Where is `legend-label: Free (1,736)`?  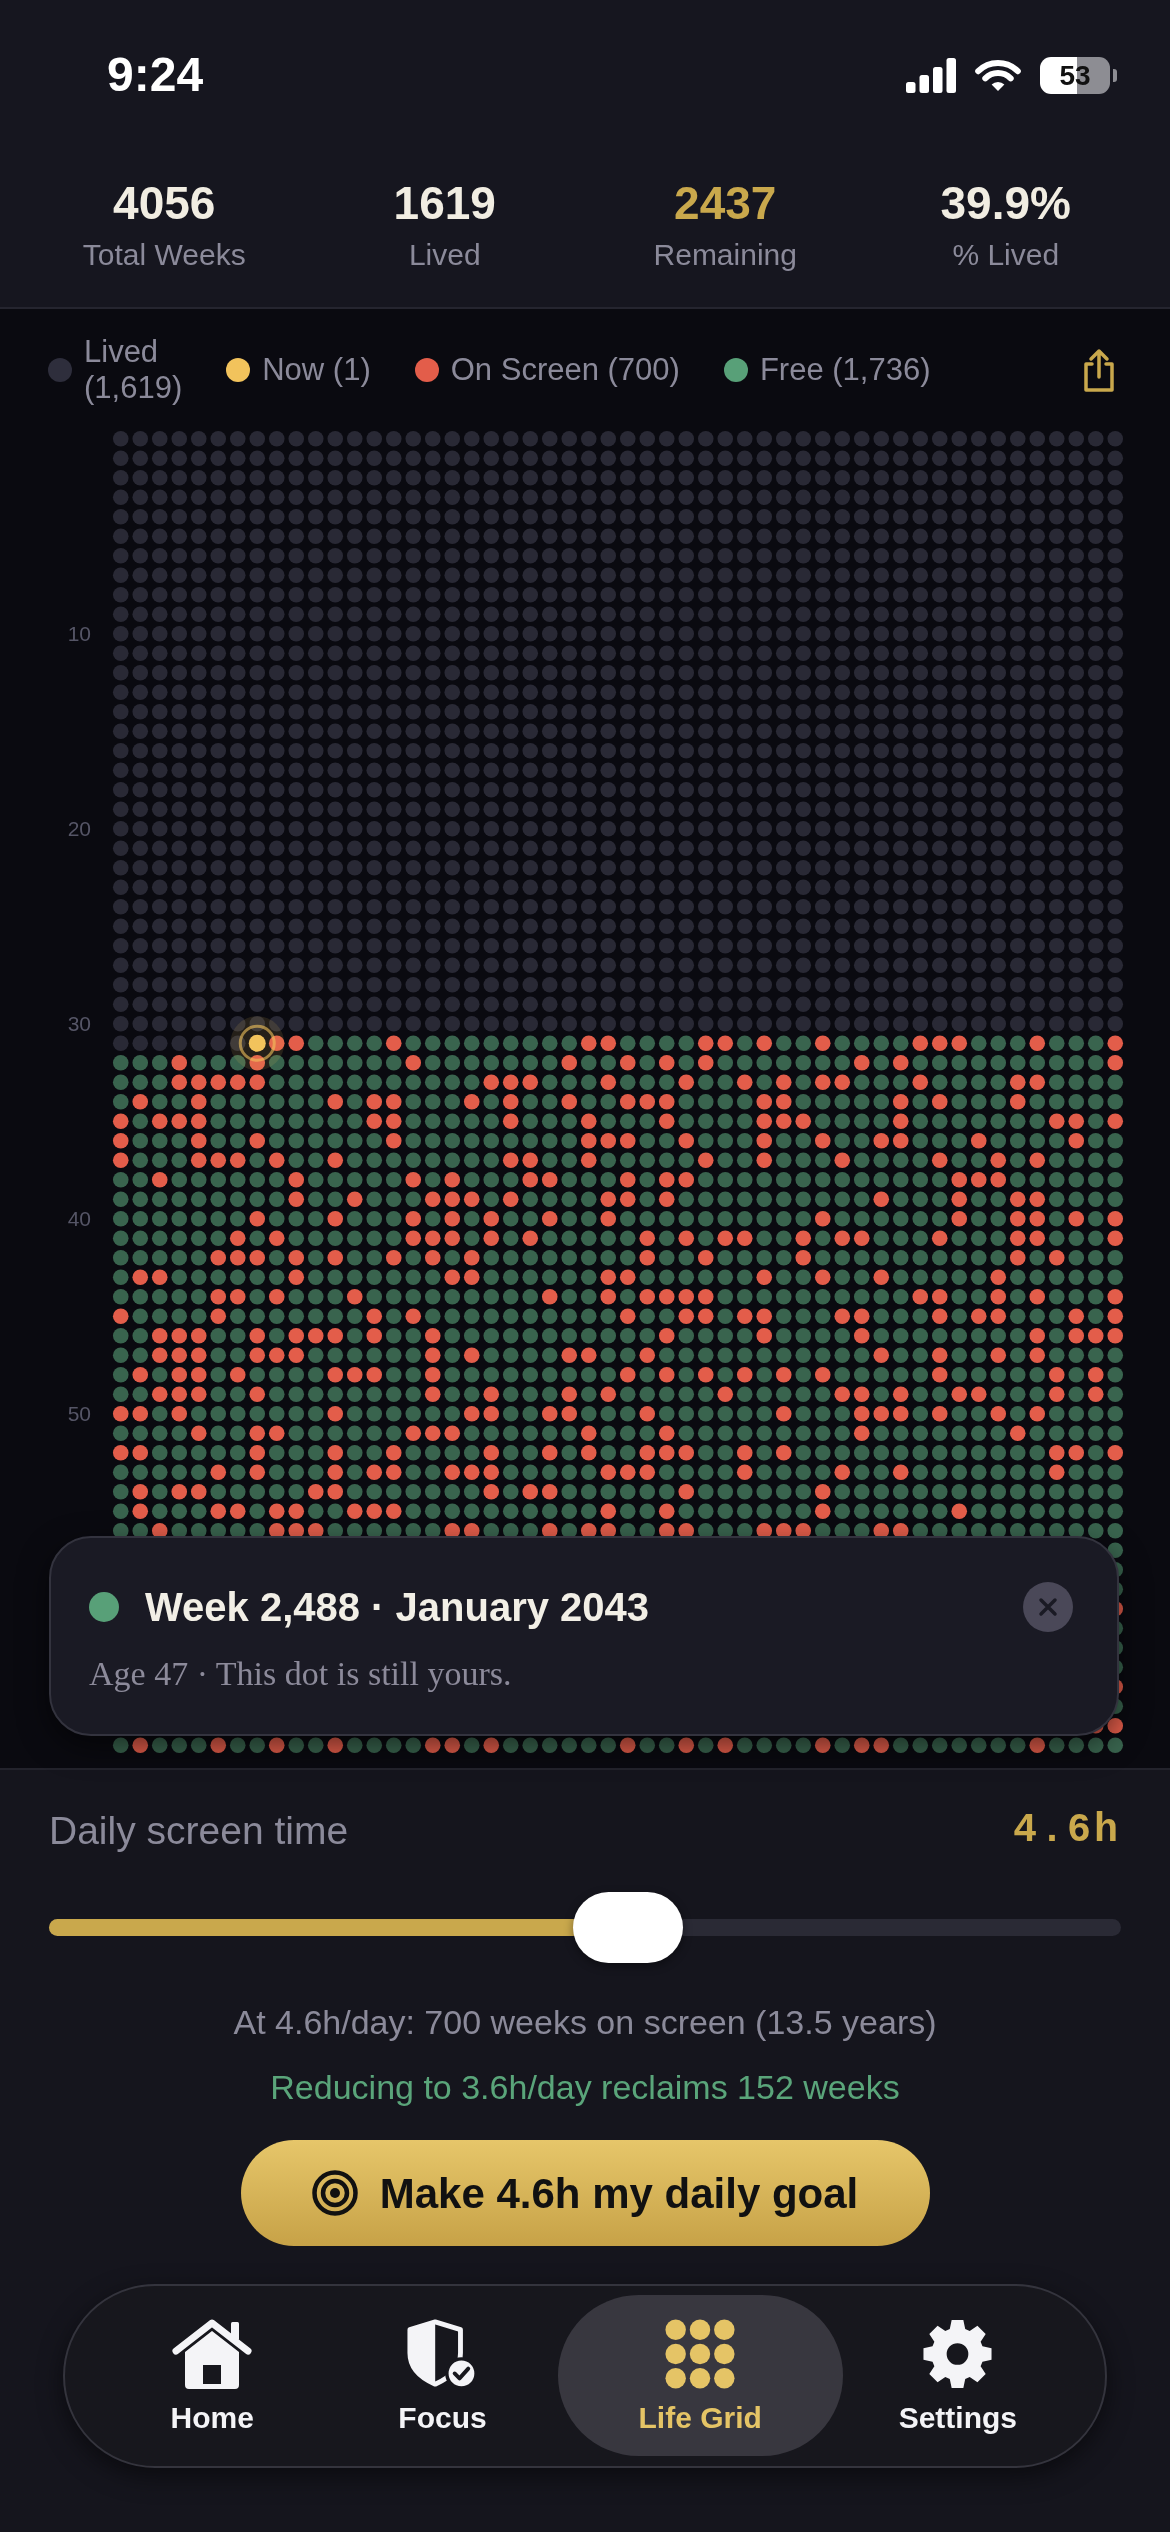
legend-label: Free (1,736) is located at coordinates (845, 370).